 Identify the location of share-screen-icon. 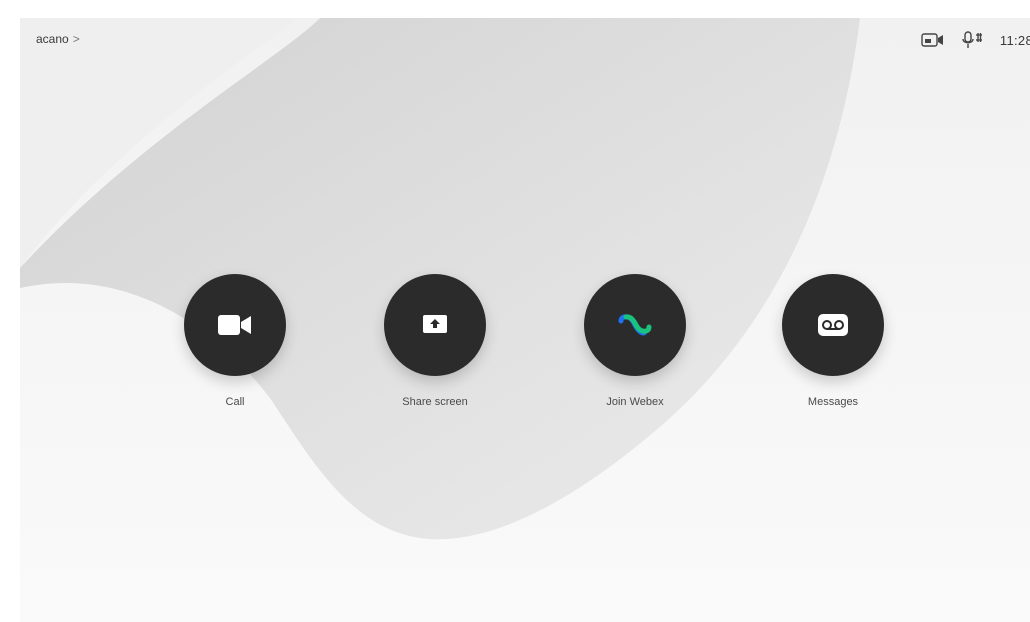
(435, 324).